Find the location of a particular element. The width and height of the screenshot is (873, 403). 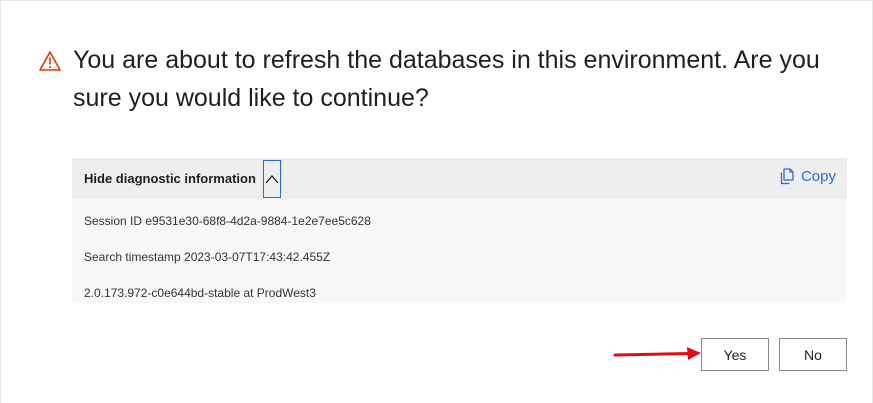

copy-icon is located at coordinates (787, 176).